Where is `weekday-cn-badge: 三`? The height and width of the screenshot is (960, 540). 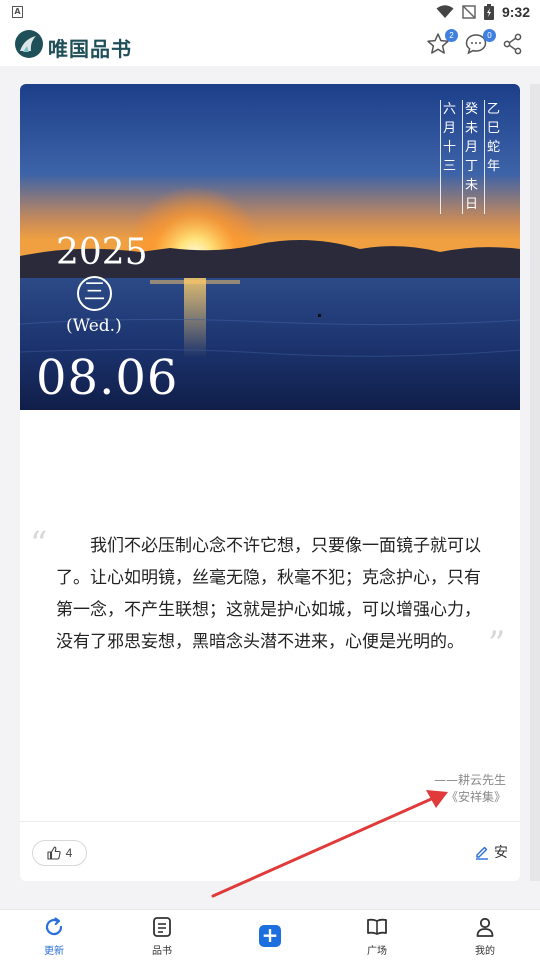
weekday-cn-badge: 三 is located at coordinates (94, 293).